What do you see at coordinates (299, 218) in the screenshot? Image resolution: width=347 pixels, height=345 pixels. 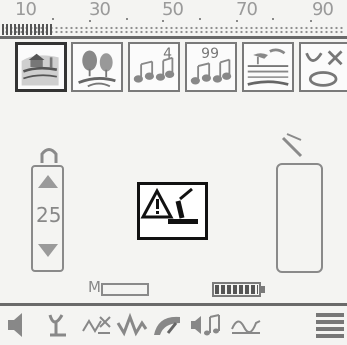 I see `pinpoint-indicator` at bounding box center [299, 218].